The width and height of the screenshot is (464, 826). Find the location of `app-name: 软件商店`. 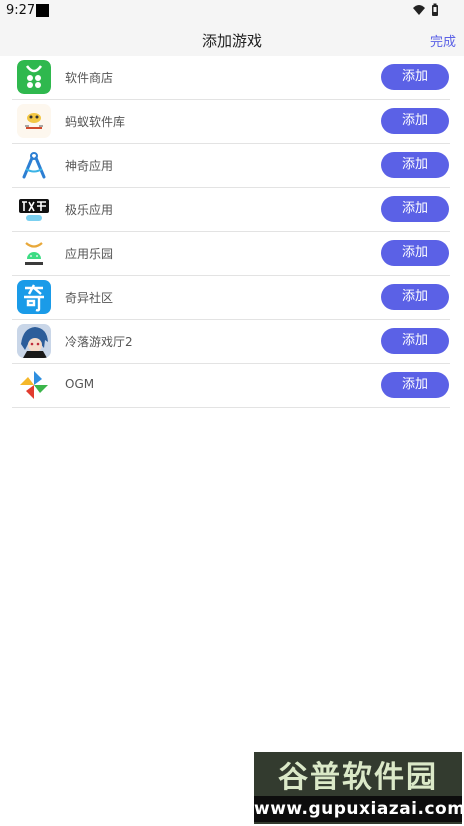

app-name: 软件商店 is located at coordinates (89, 78).